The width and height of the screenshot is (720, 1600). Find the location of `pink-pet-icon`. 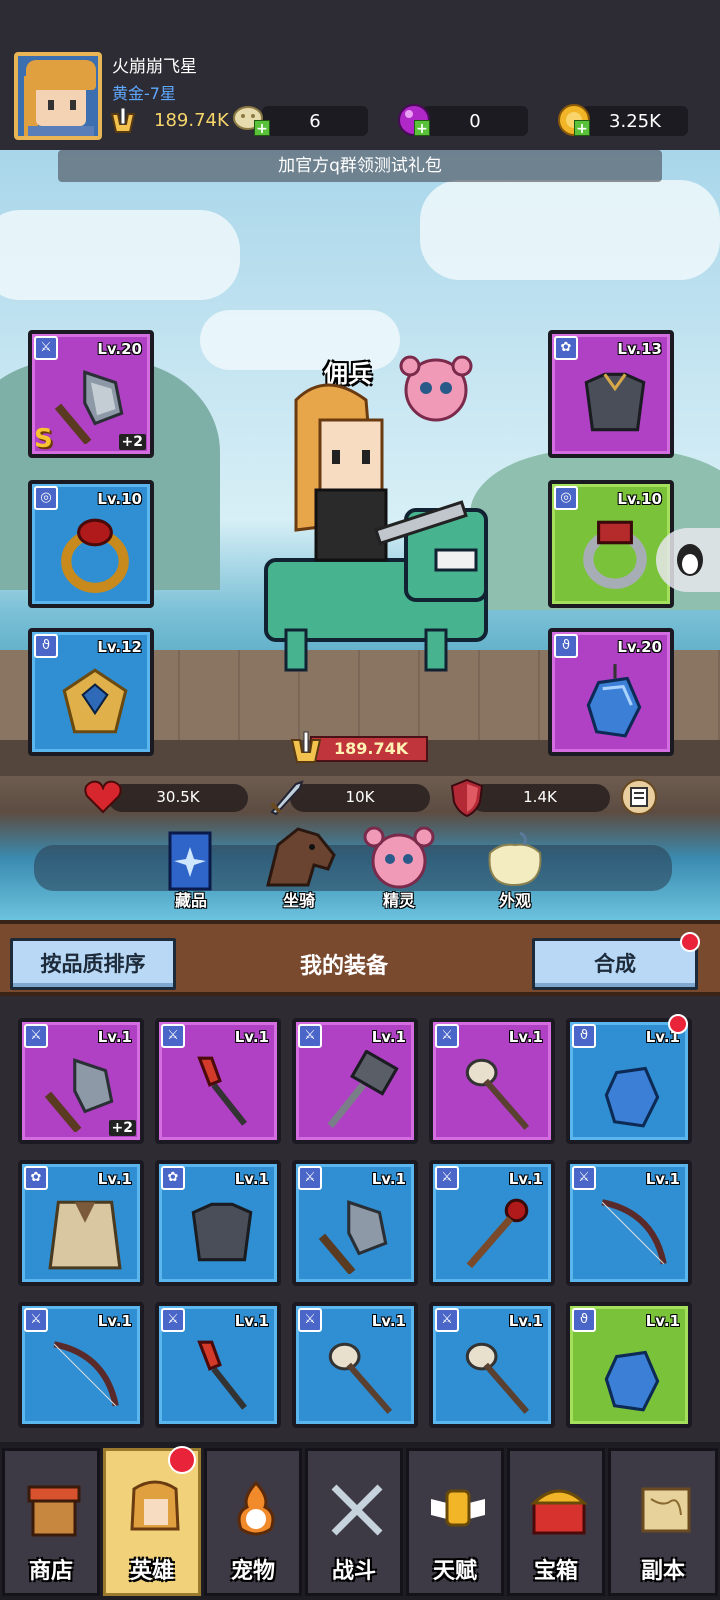

pink-pet-icon is located at coordinates (399, 857).